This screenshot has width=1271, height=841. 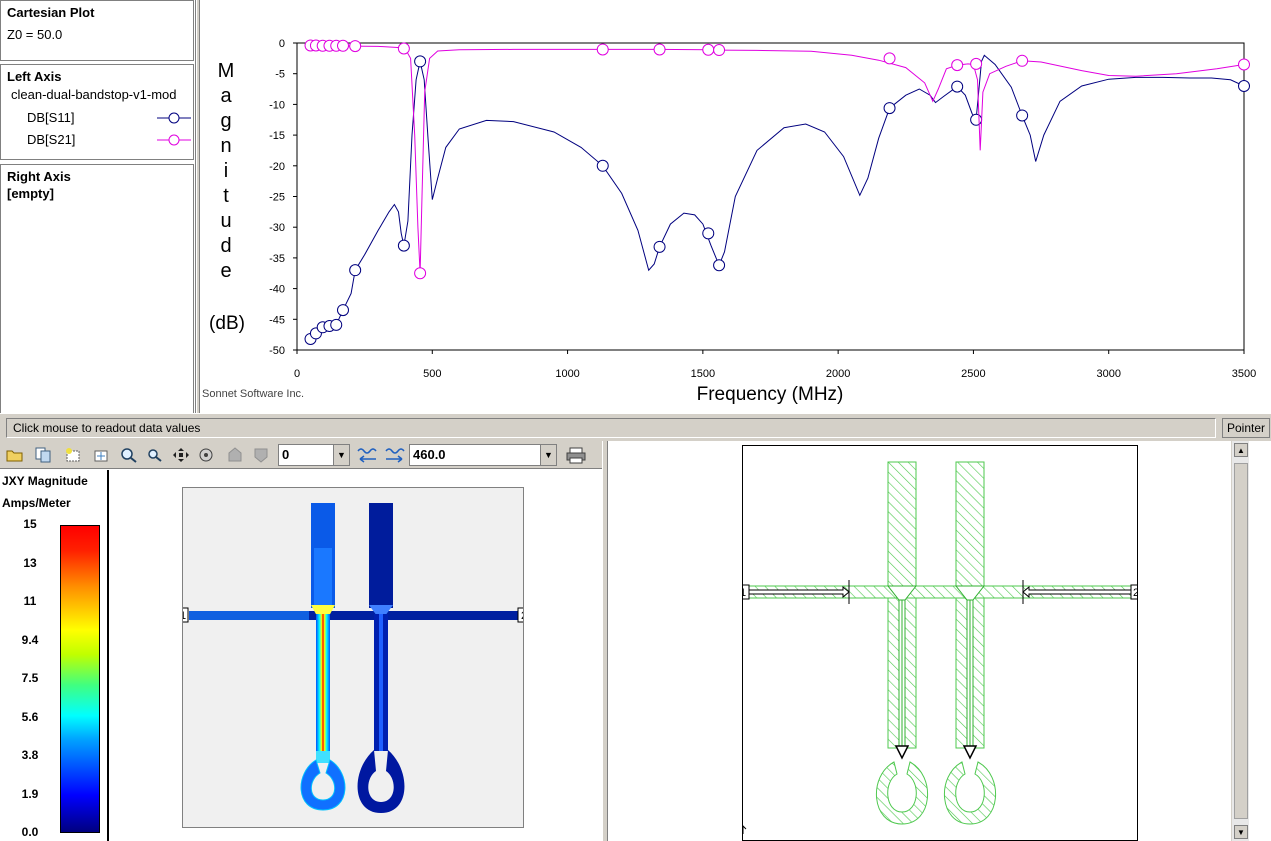 What do you see at coordinates (1108, 374) in the screenshot?
I see `x-tick-label: 3000` at bounding box center [1108, 374].